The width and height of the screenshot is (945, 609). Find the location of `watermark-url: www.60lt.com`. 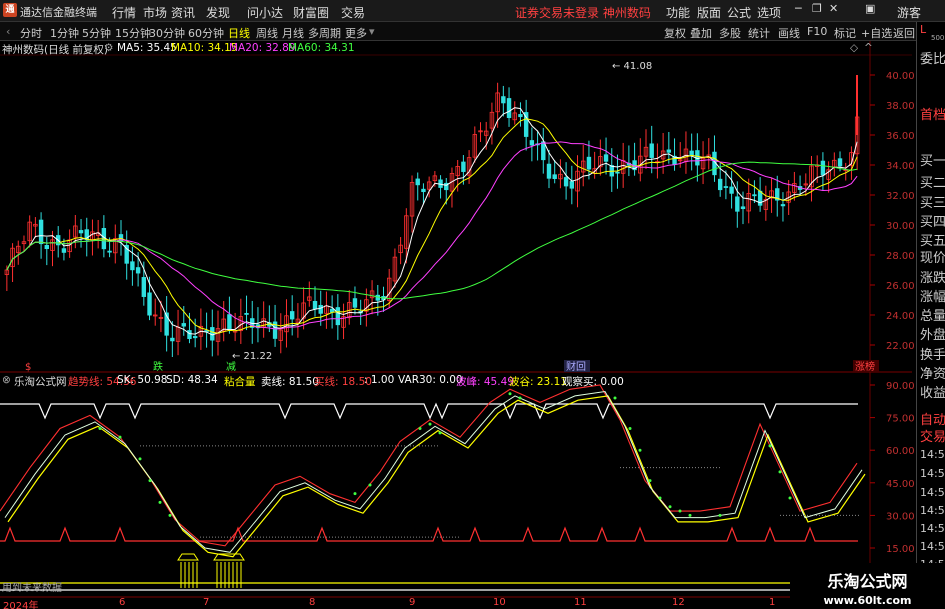

watermark-url: www.60lt.com is located at coordinates (867, 600).